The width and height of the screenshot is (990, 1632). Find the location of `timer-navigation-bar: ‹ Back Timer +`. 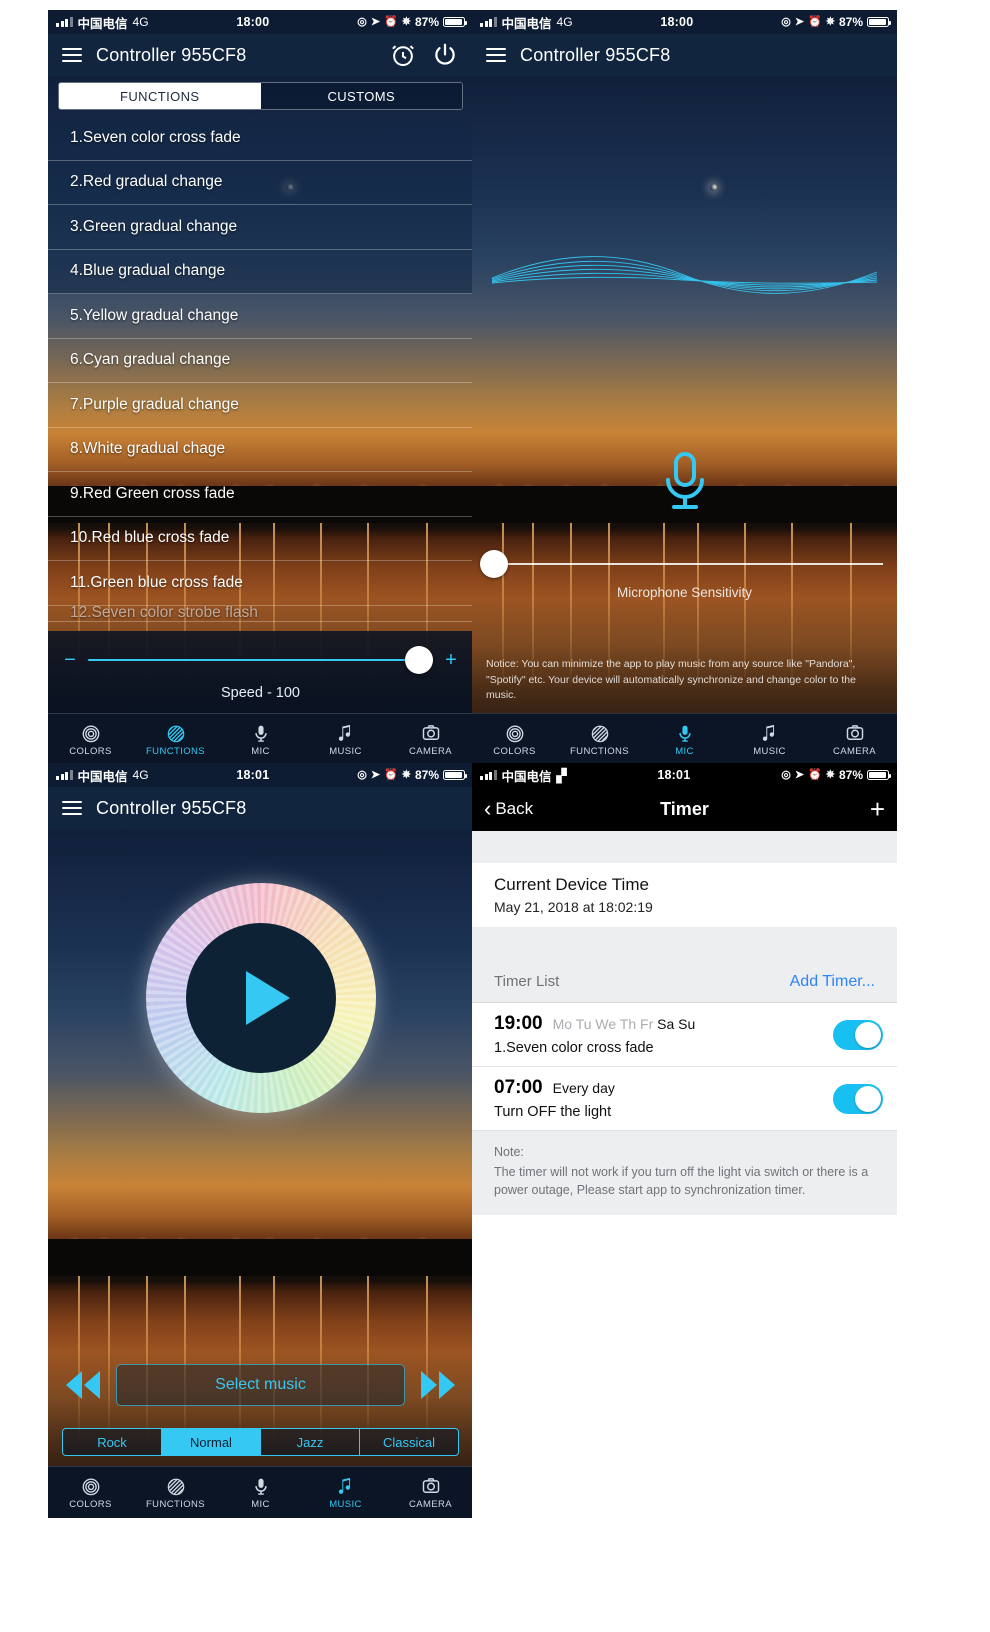

timer-navigation-bar: ‹ Back Timer + is located at coordinates (684, 809).